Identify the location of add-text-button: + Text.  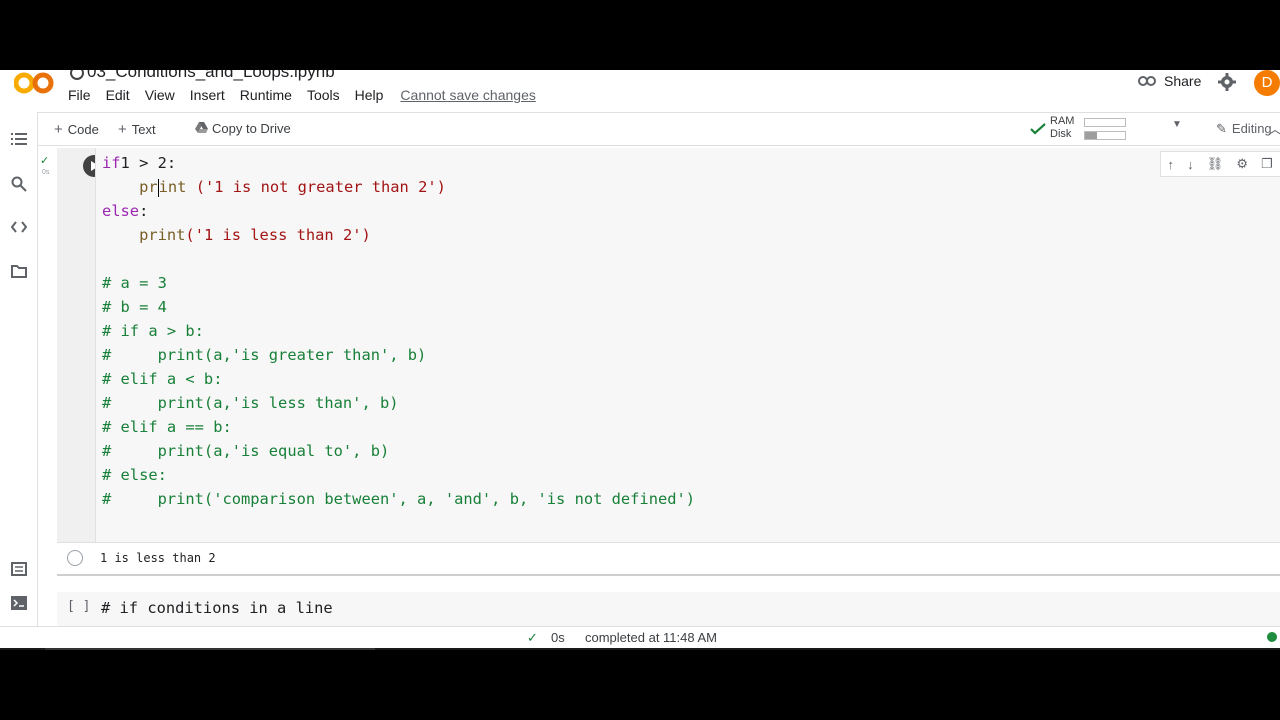
(137, 129).